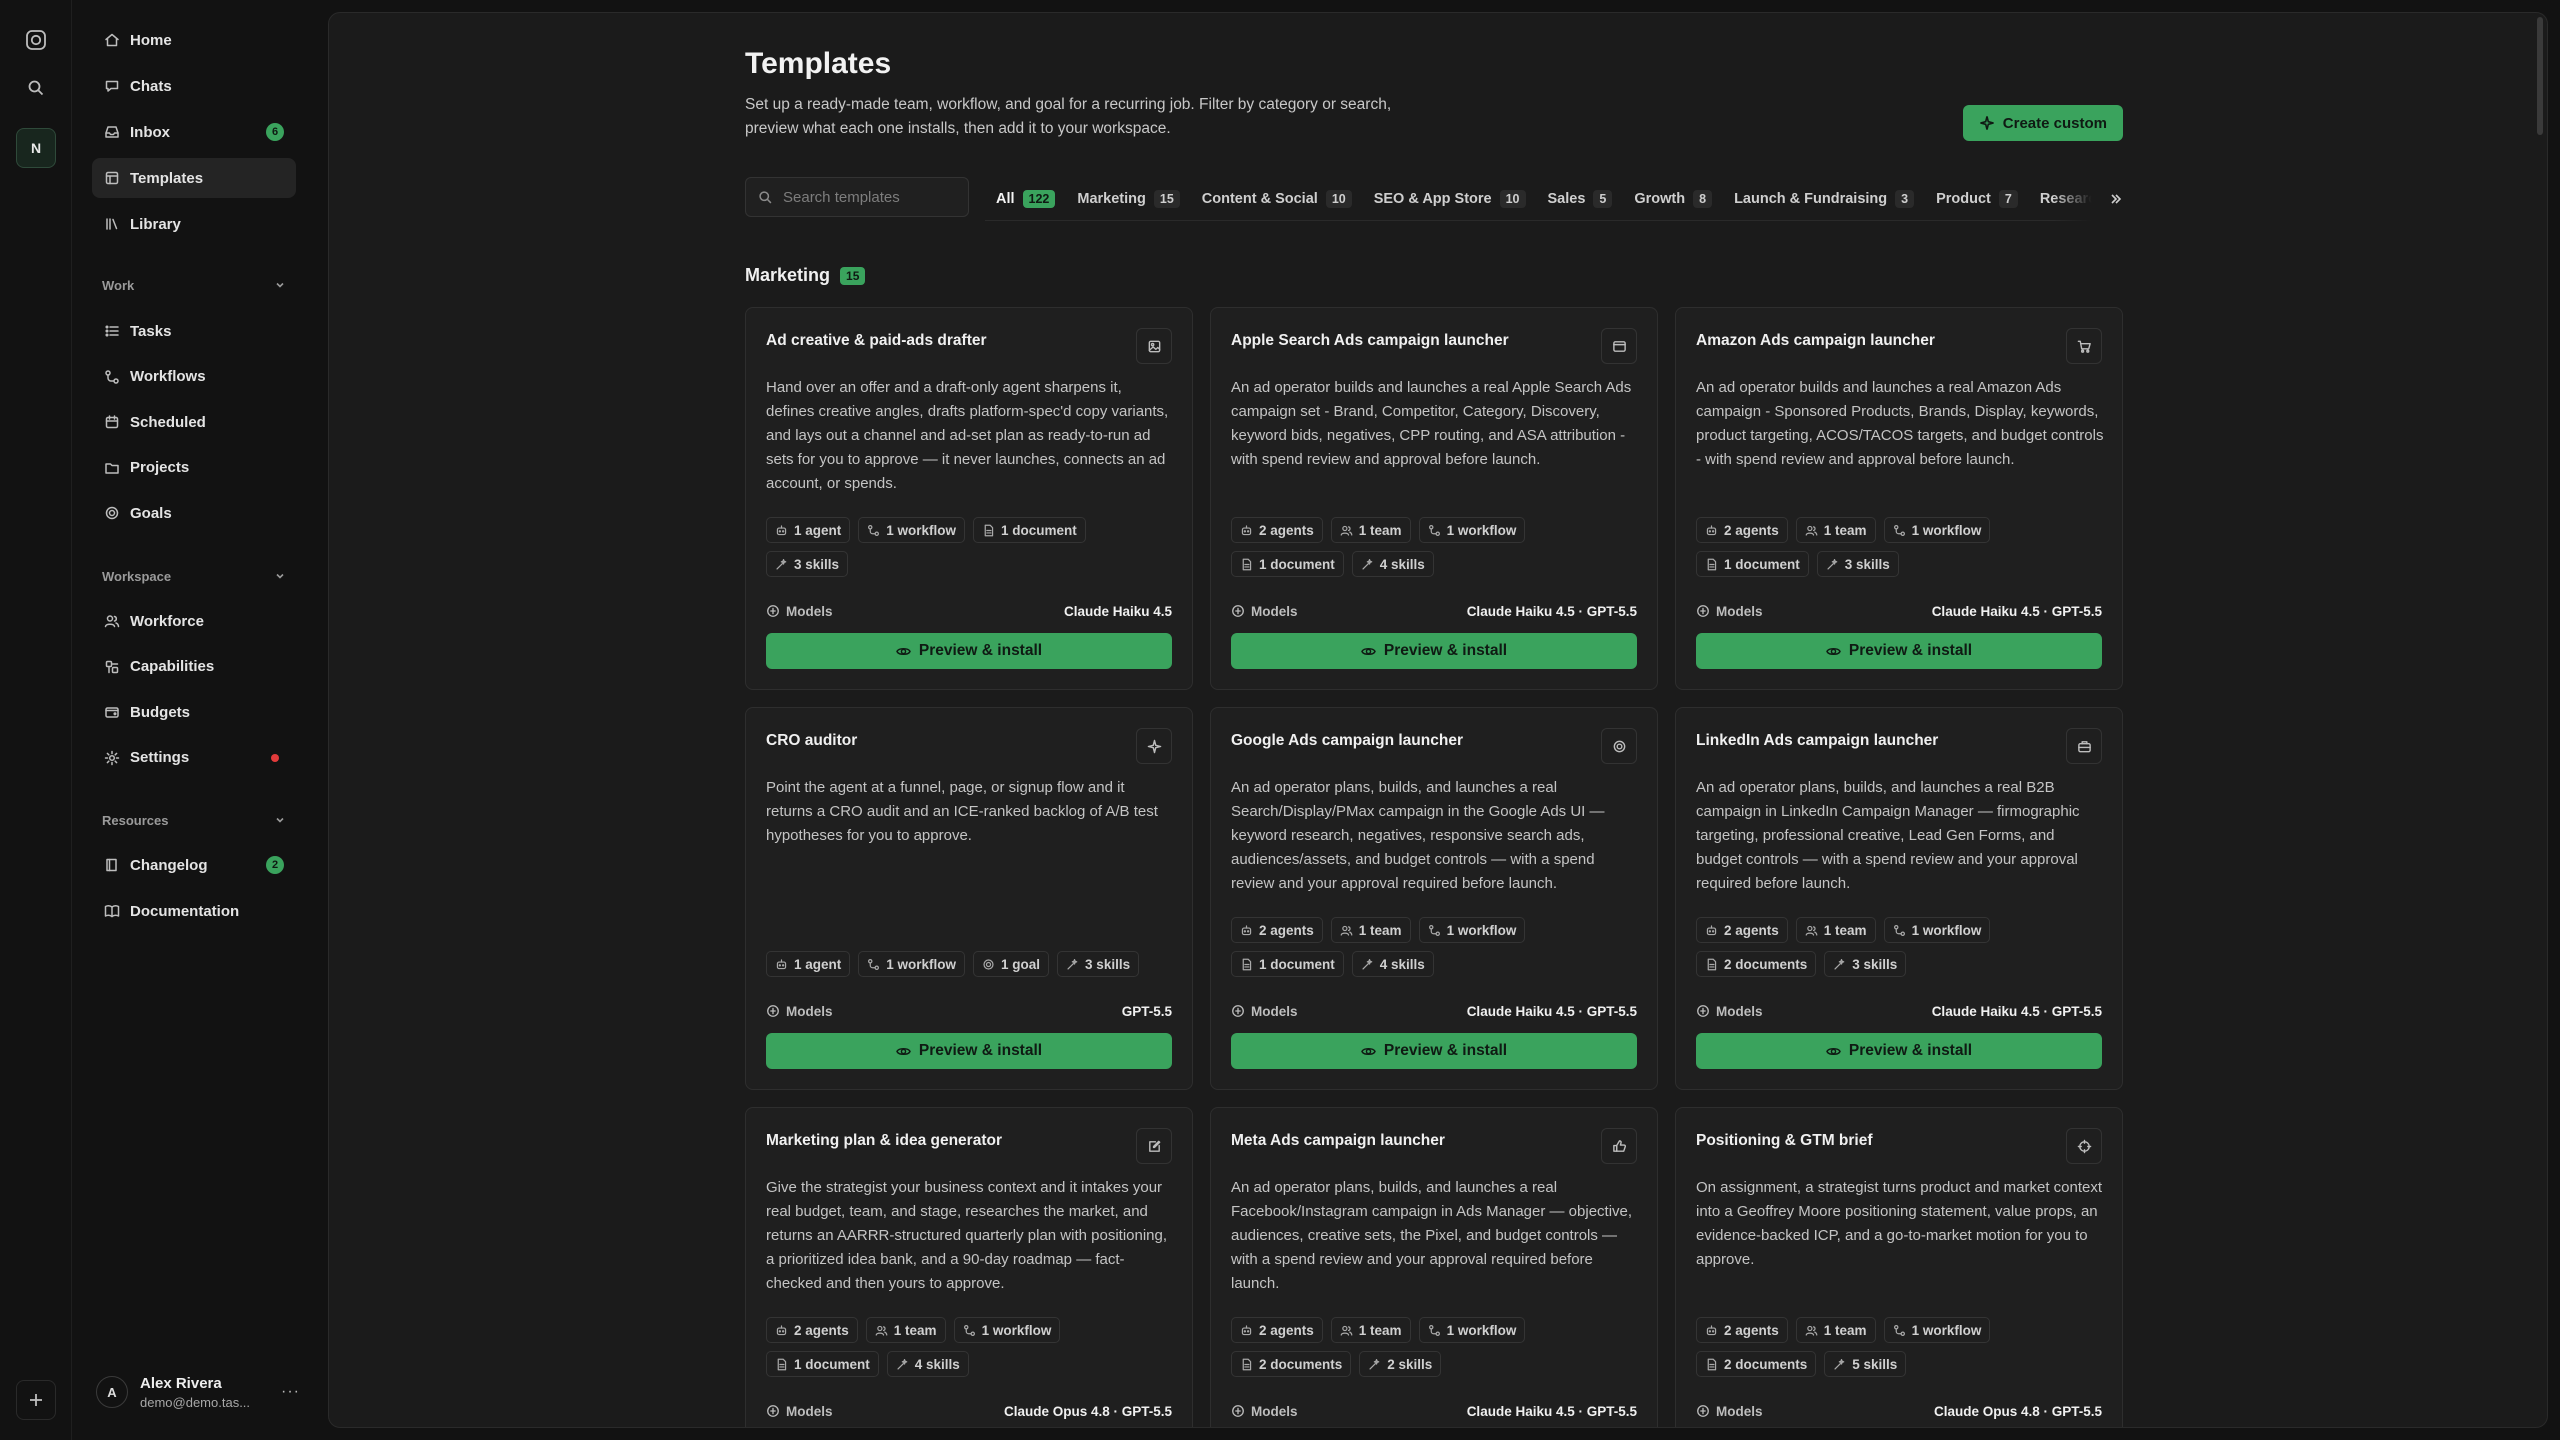 The height and width of the screenshot is (1440, 2560). I want to click on sidebar-item-tasks: Tasks, so click(194, 331).